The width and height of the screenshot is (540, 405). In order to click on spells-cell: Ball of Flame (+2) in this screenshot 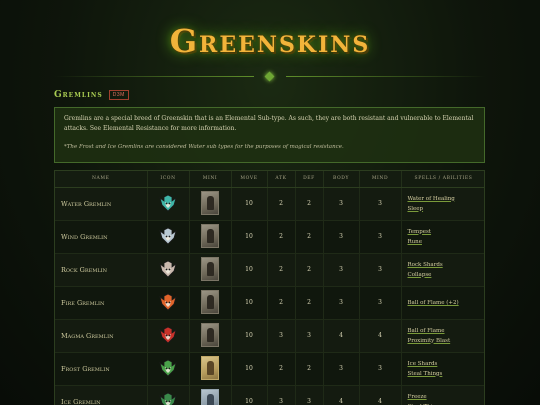, I will do `click(442, 303)`.